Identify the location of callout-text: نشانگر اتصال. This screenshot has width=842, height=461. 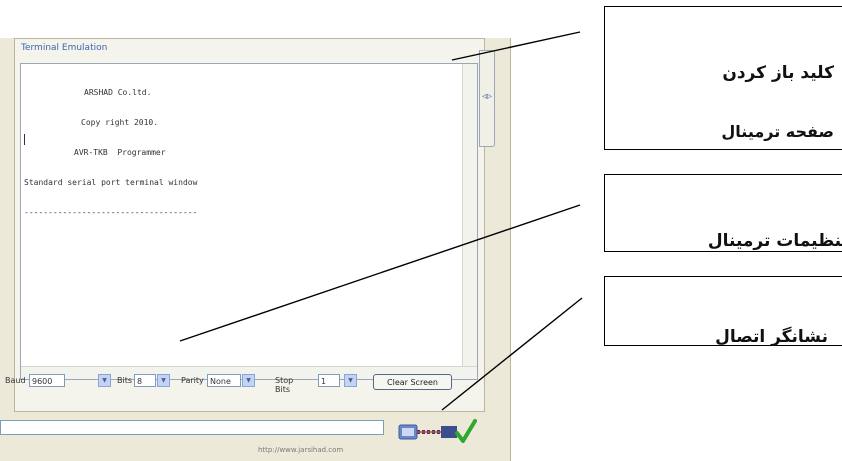
(771, 337).